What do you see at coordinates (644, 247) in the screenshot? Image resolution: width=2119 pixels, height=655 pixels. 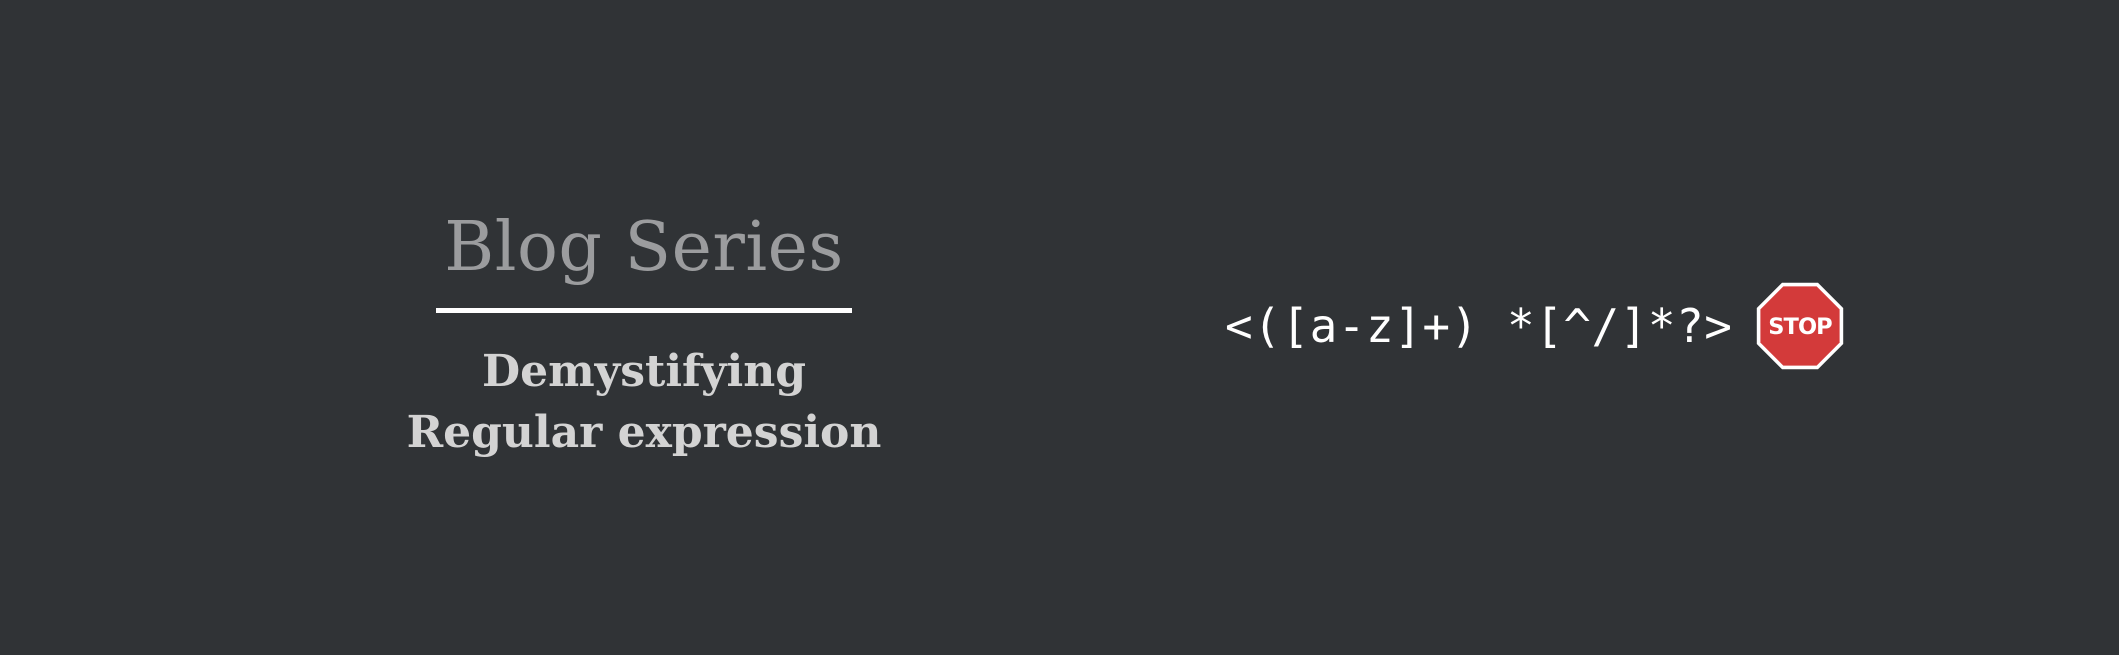 I see `series-title: Blog Series` at bounding box center [644, 247].